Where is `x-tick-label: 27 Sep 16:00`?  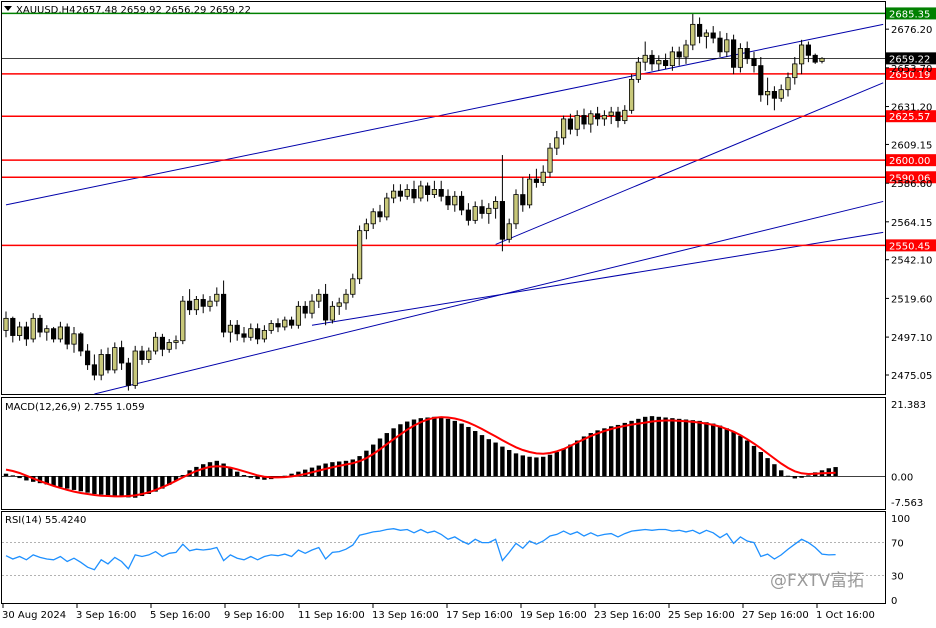 x-tick-label: 27 Sep 16:00 is located at coordinates (775, 615).